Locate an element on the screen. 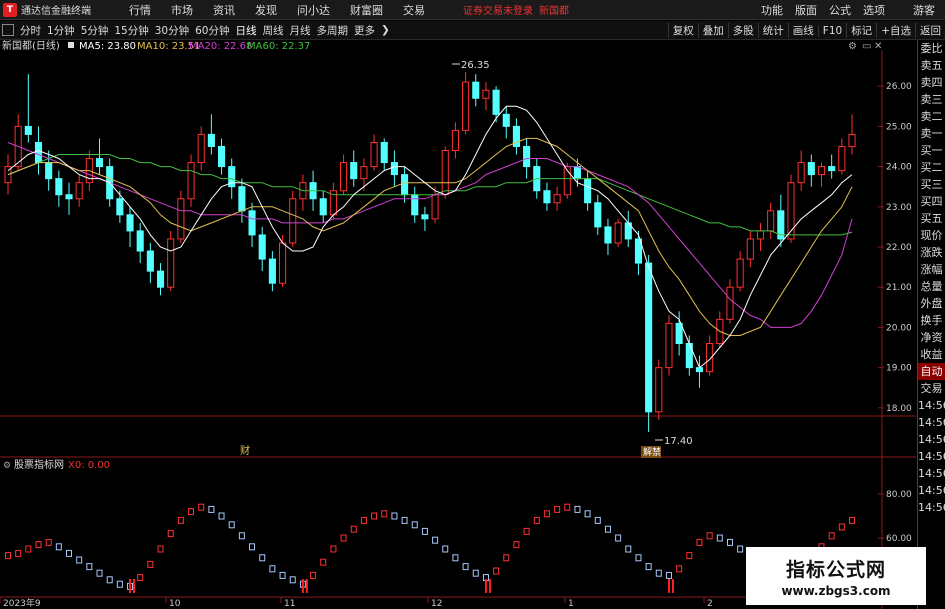  menu-ask-xiaoda: 问小达 is located at coordinates (313, 10).